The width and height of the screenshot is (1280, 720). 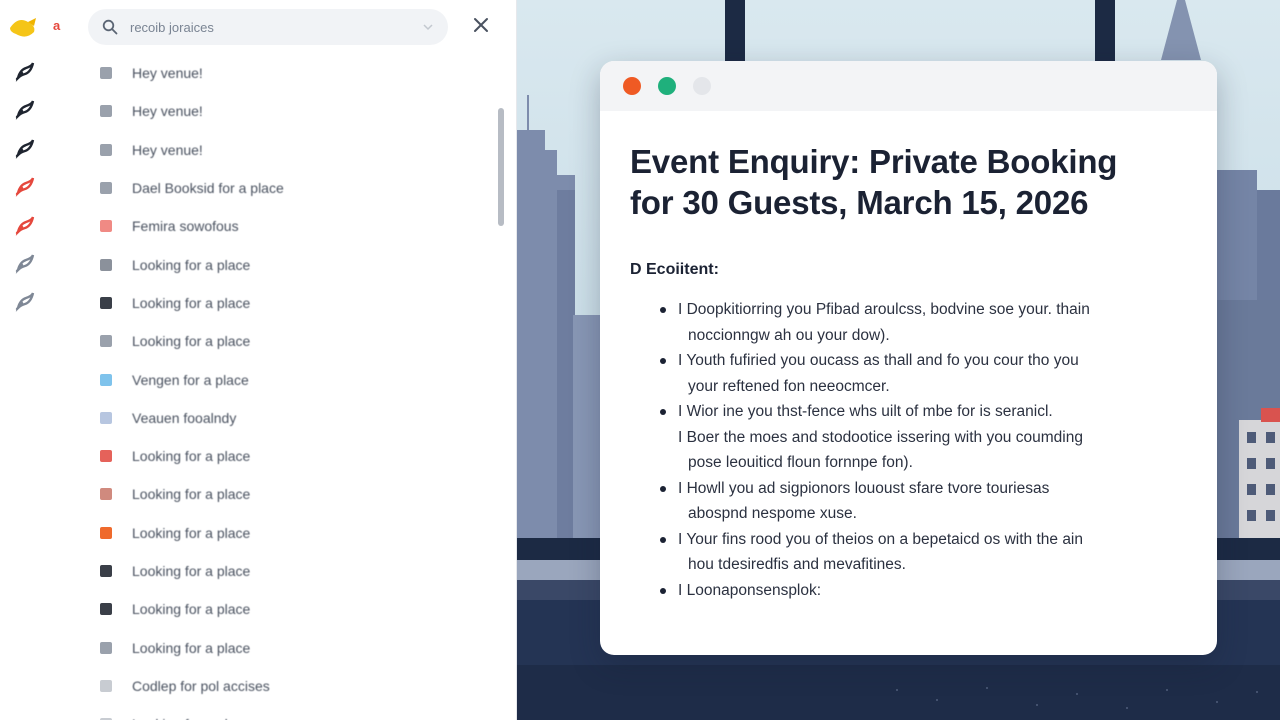 What do you see at coordinates (184, 417) in the screenshot?
I see `mail-subject: Veauen fooalndy` at bounding box center [184, 417].